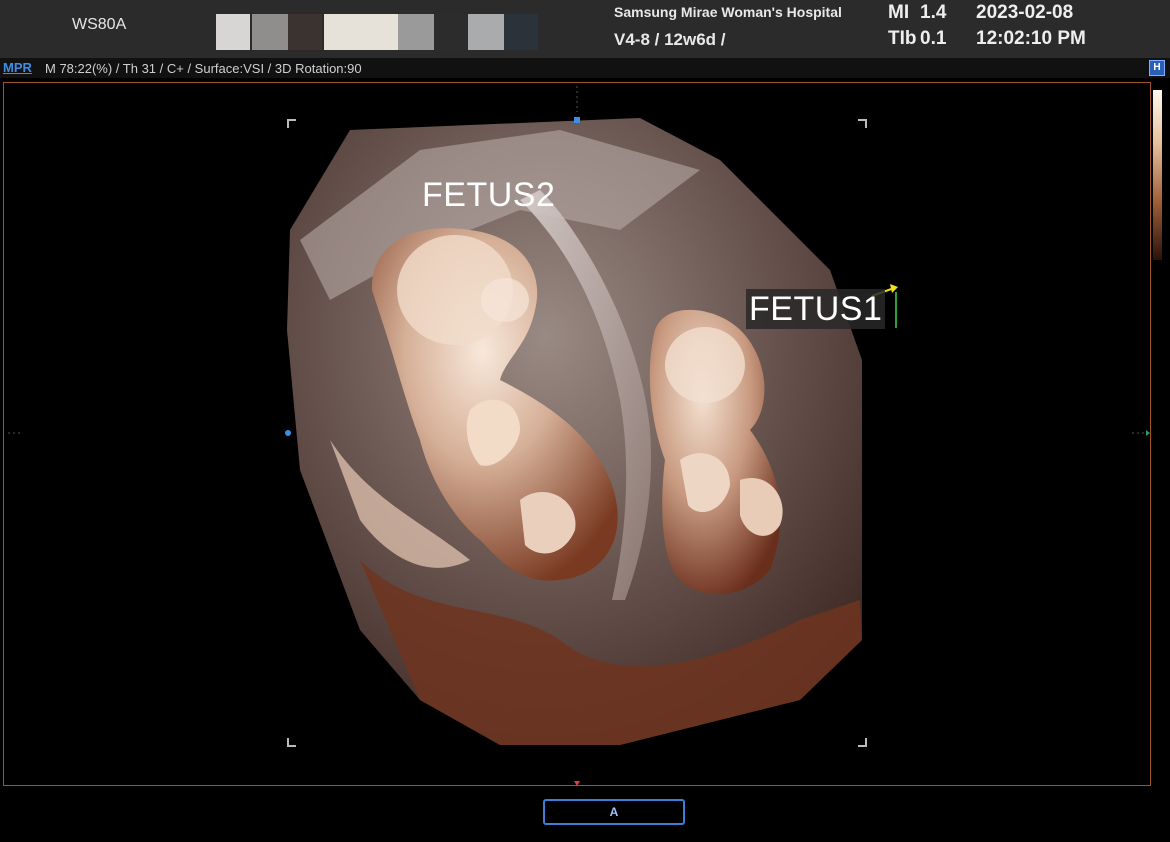 The image size is (1170, 842). Describe the element at coordinates (577, 120) in the screenshot. I see `top-marker` at that location.